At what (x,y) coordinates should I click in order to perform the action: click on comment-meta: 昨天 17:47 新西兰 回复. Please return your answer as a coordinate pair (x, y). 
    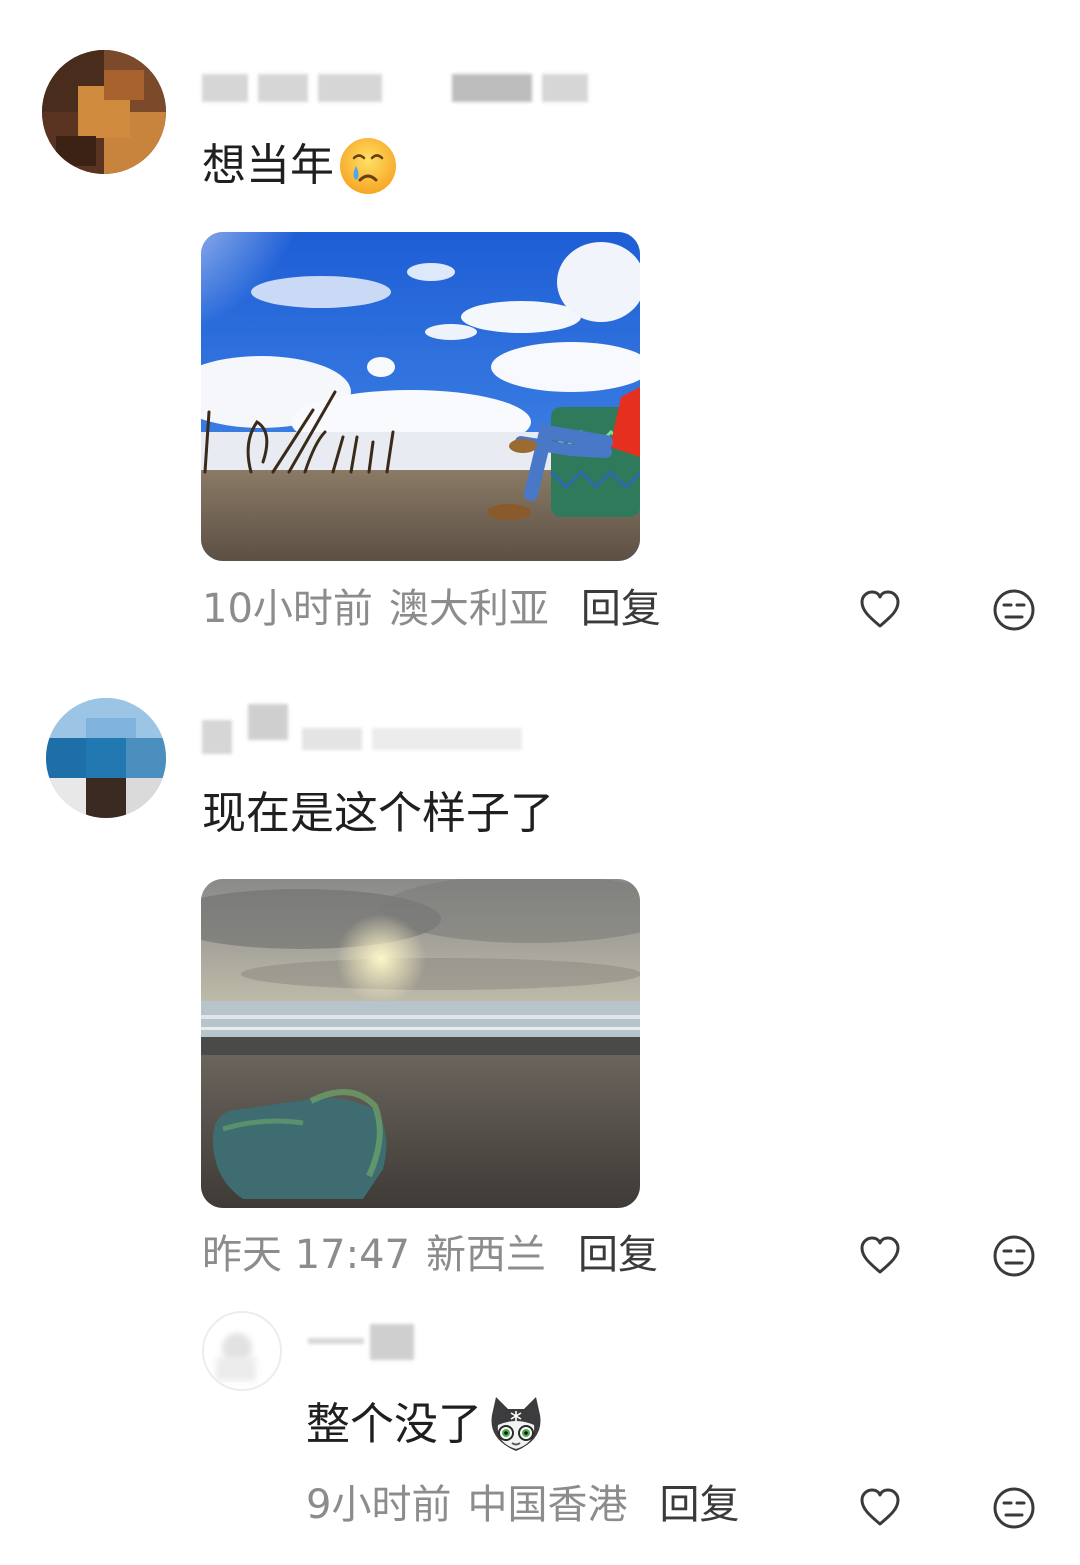
    Looking at the image, I should click on (430, 1255).